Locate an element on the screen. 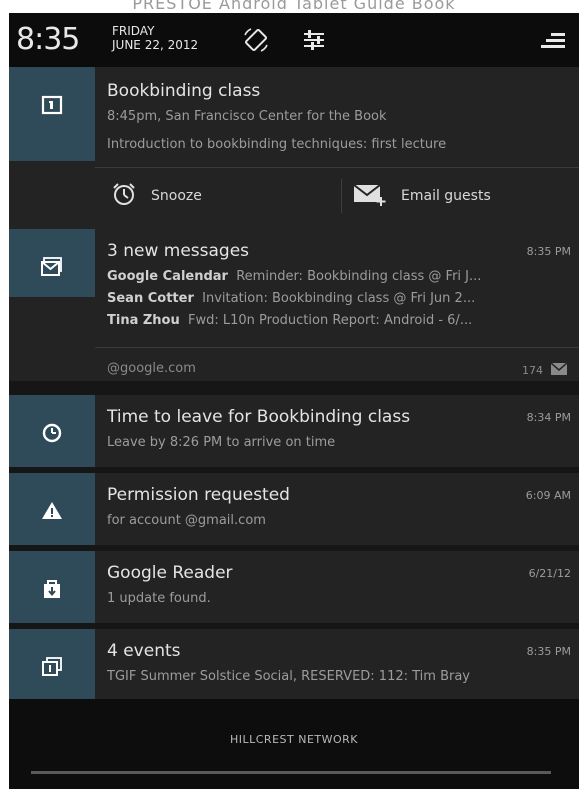  status-date: FRIDAY JUNE 22, 2012 is located at coordinates (155, 38).